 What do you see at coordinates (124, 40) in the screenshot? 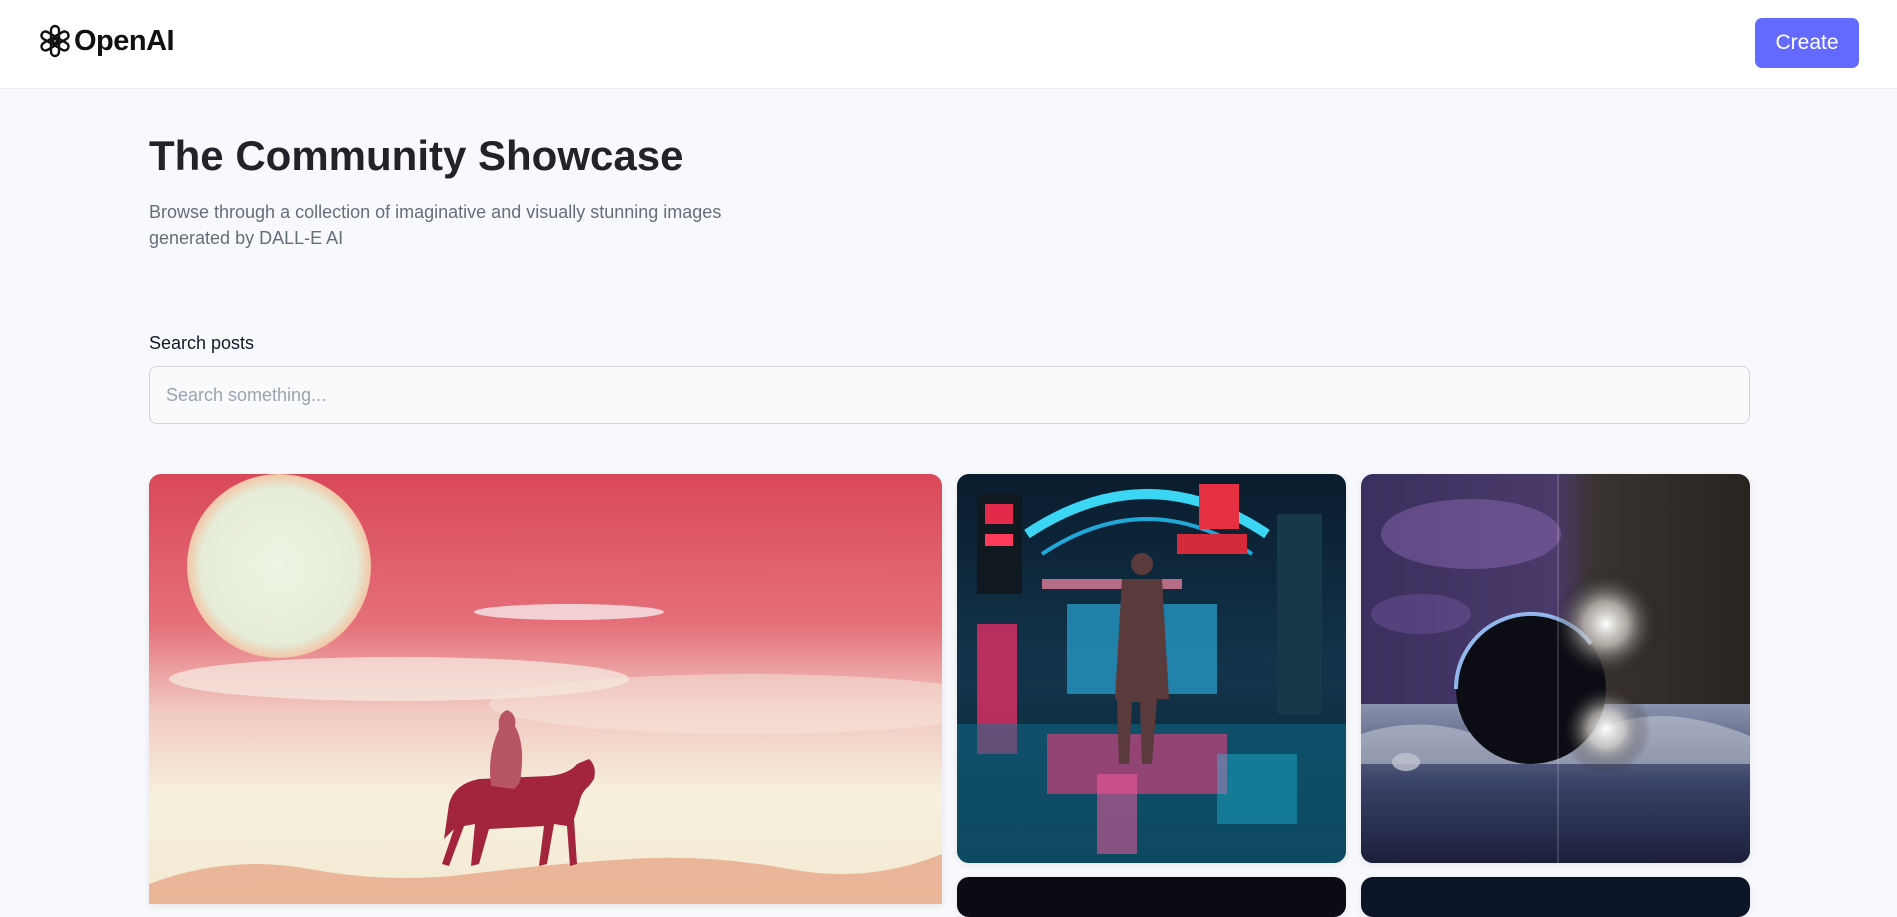
I see `brand-name: OpenAI` at bounding box center [124, 40].